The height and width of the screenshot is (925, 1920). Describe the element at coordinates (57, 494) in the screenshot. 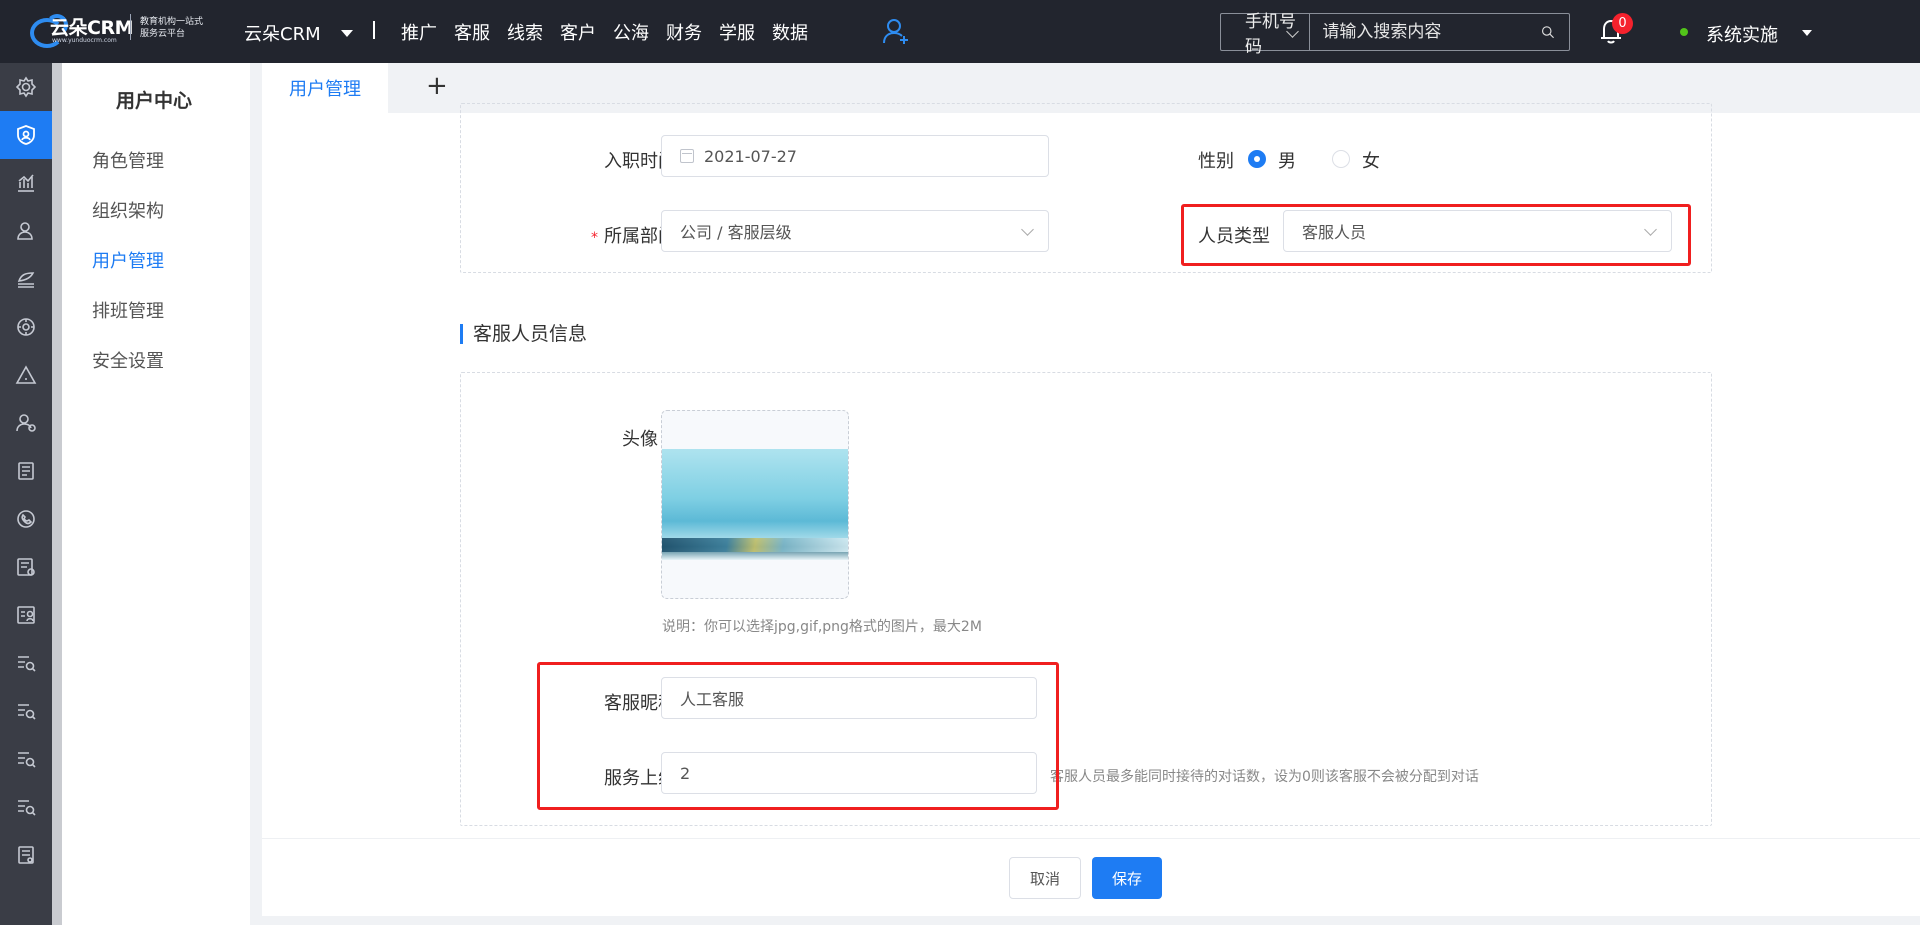

I see `rail-scrollbar` at that location.